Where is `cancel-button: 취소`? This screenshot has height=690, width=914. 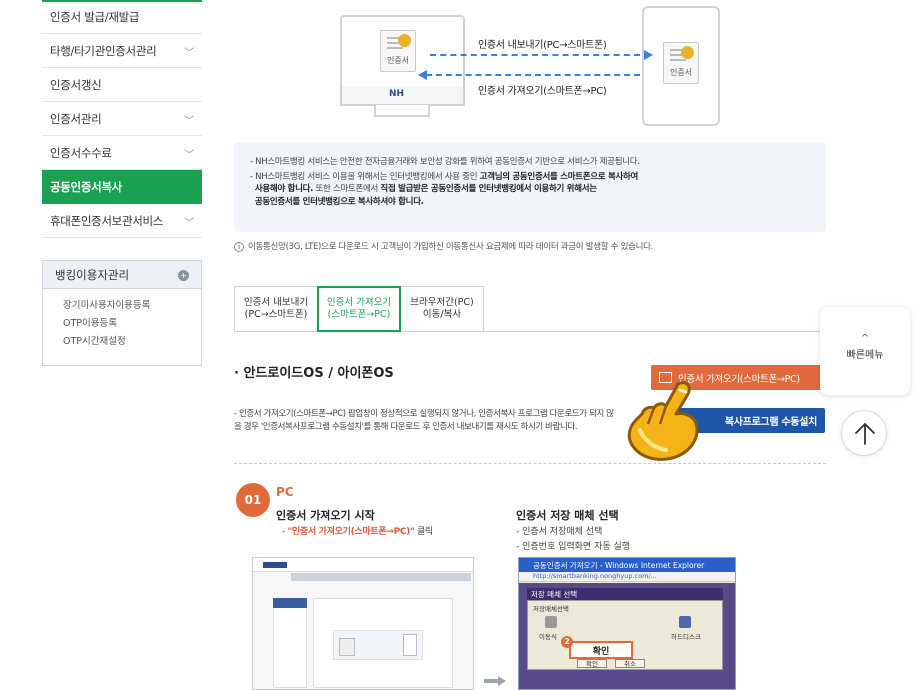
cancel-button: 취소 is located at coordinates (630, 663).